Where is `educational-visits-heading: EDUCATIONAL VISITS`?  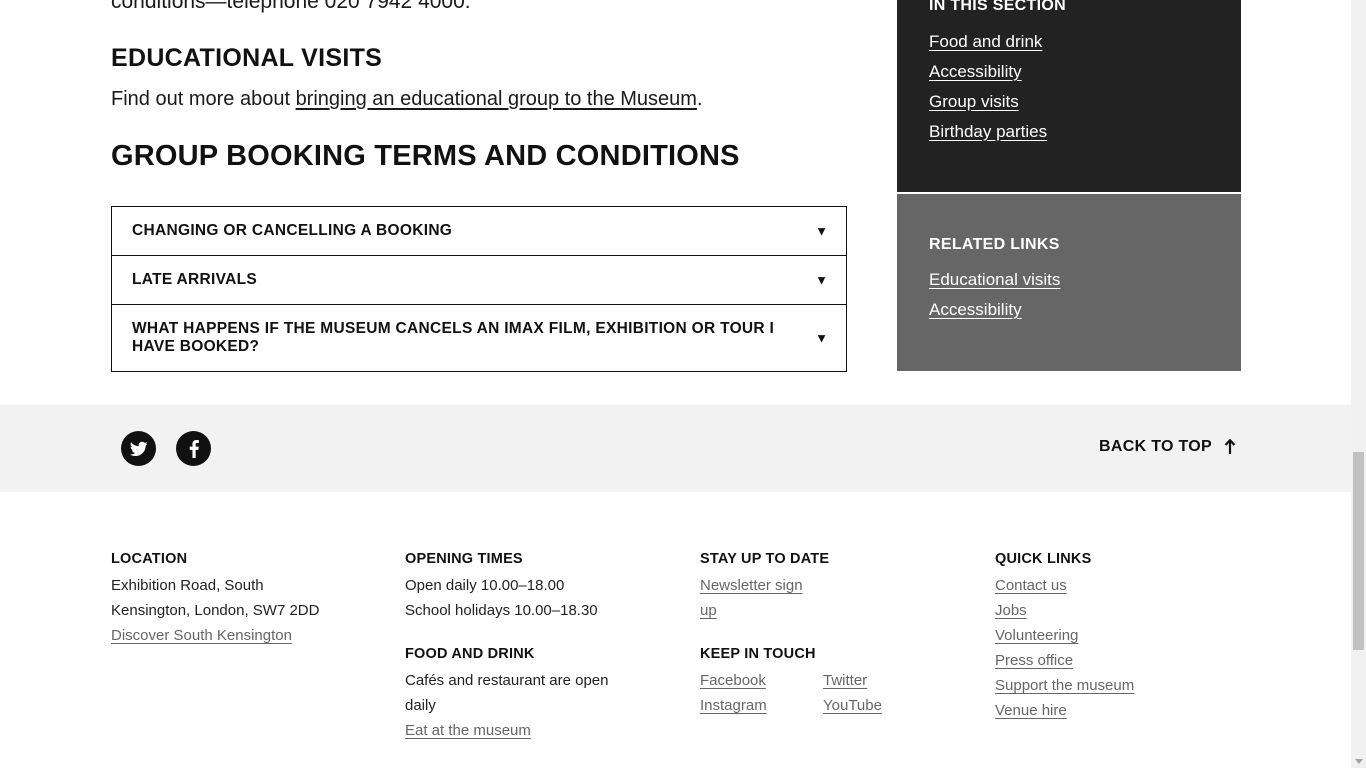 educational-visits-heading: EDUCATIONAL VISITS is located at coordinates (247, 58).